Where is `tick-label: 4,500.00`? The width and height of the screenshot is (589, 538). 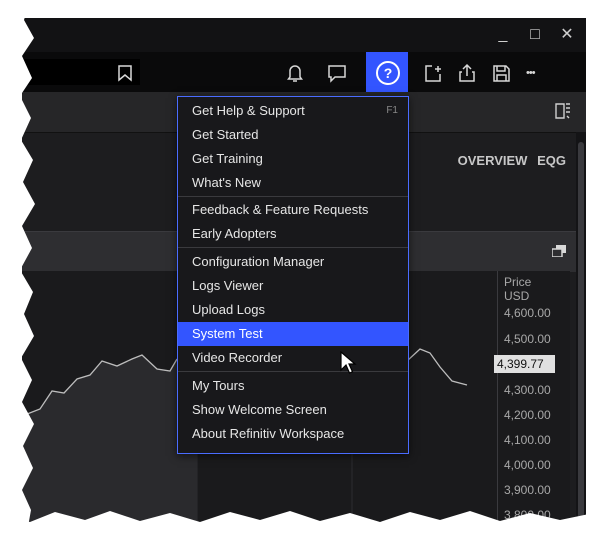 tick-label: 4,500.00 is located at coordinates (527, 339).